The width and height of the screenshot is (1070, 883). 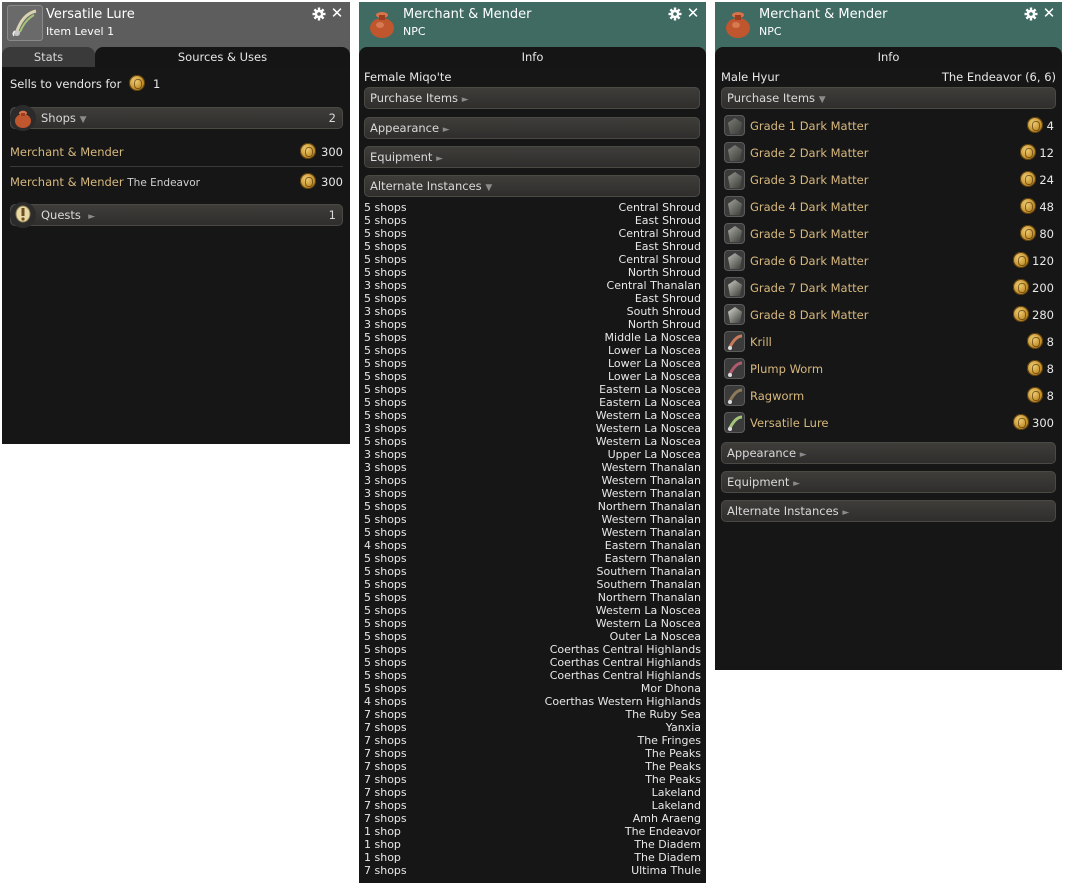 I want to click on purchase-item-row: Grade 8 Dark Matter 280, so click(x=888, y=315).